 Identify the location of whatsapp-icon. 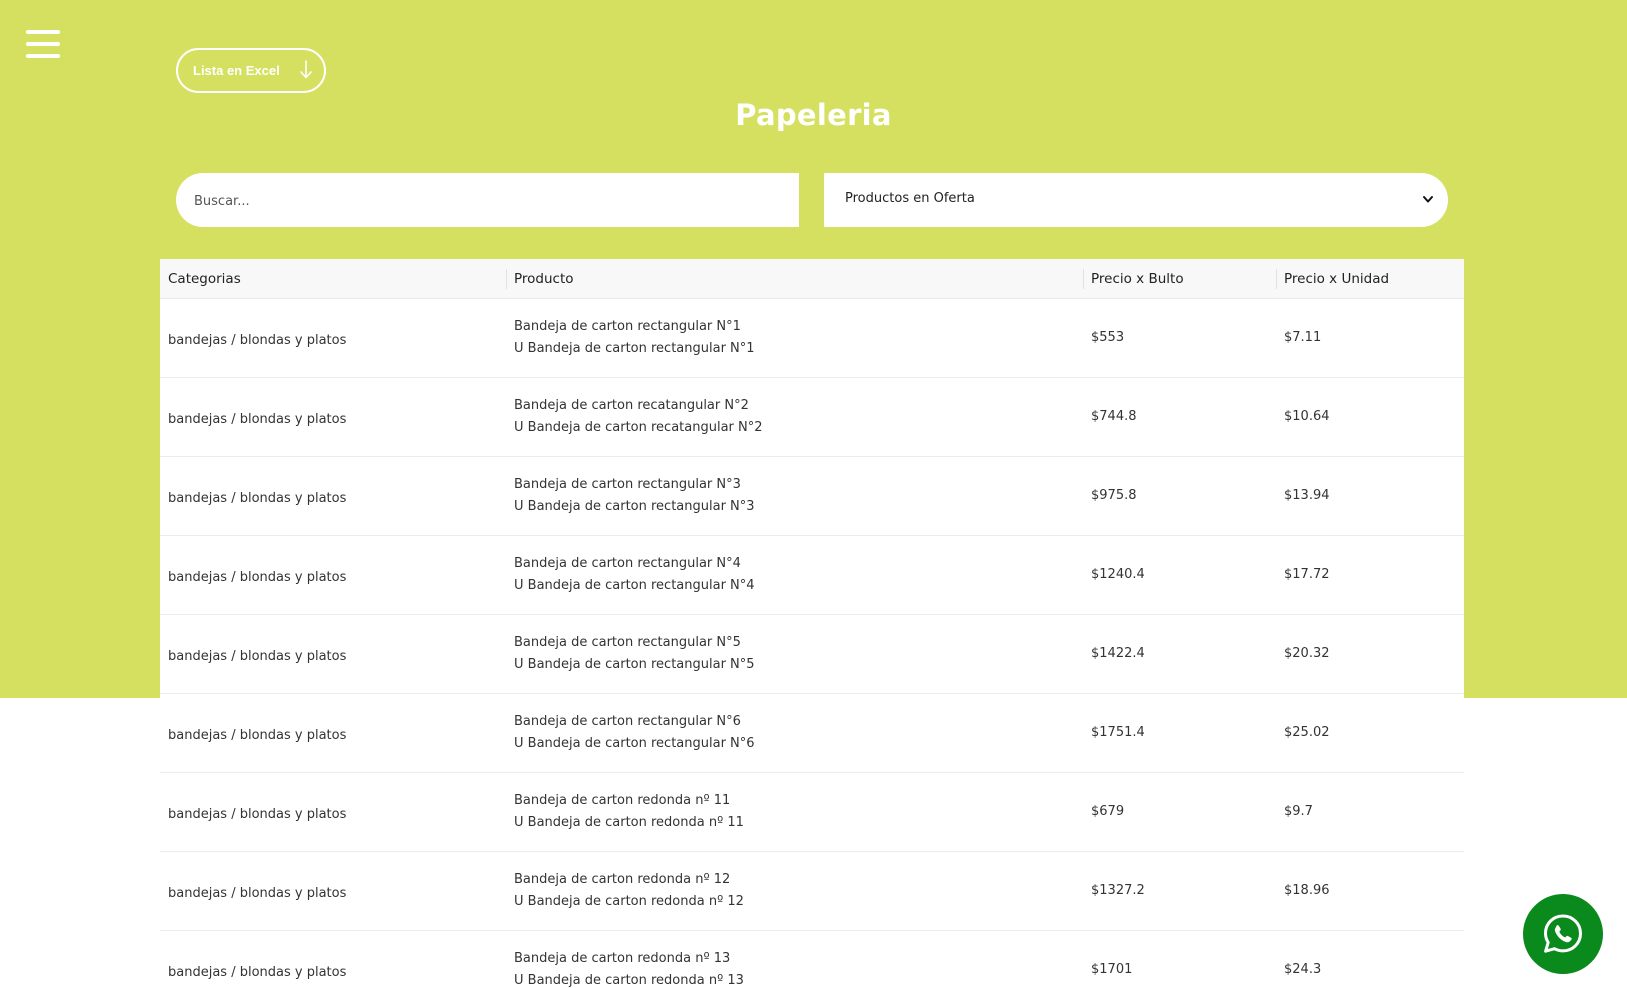
(1563, 933).